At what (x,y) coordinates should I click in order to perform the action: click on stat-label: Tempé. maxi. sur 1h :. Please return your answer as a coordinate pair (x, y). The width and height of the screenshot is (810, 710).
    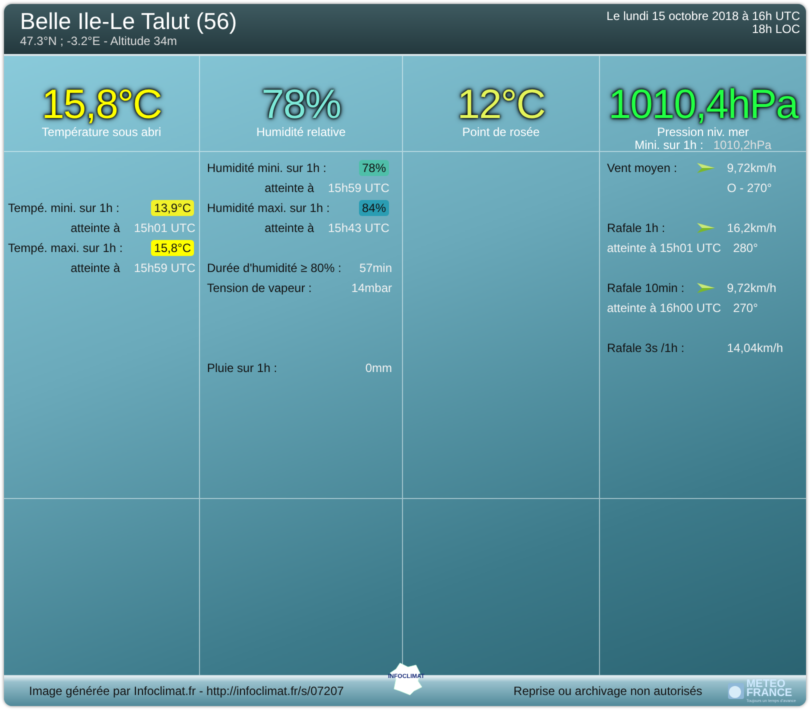
    Looking at the image, I should click on (65, 248).